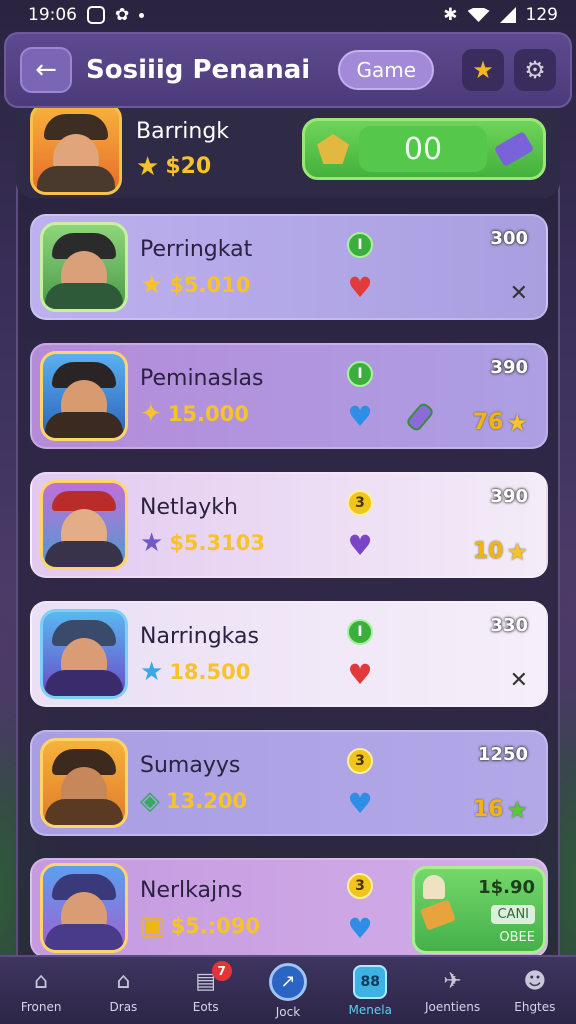 The image size is (576, 1024). I want to click on player-name: Barringk, so click(183, 131).